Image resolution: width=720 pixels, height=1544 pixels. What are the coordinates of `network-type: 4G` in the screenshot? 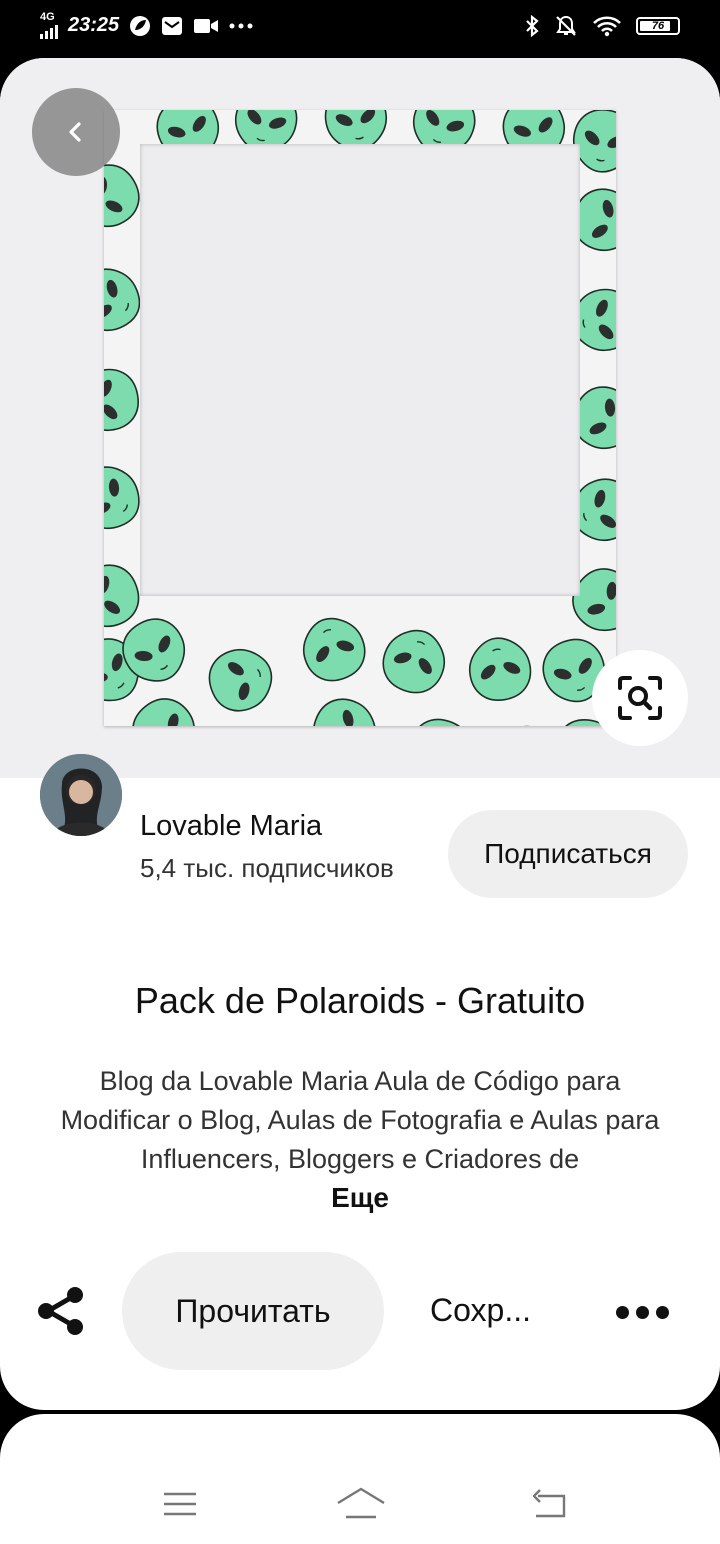 It's located at (47, 17).